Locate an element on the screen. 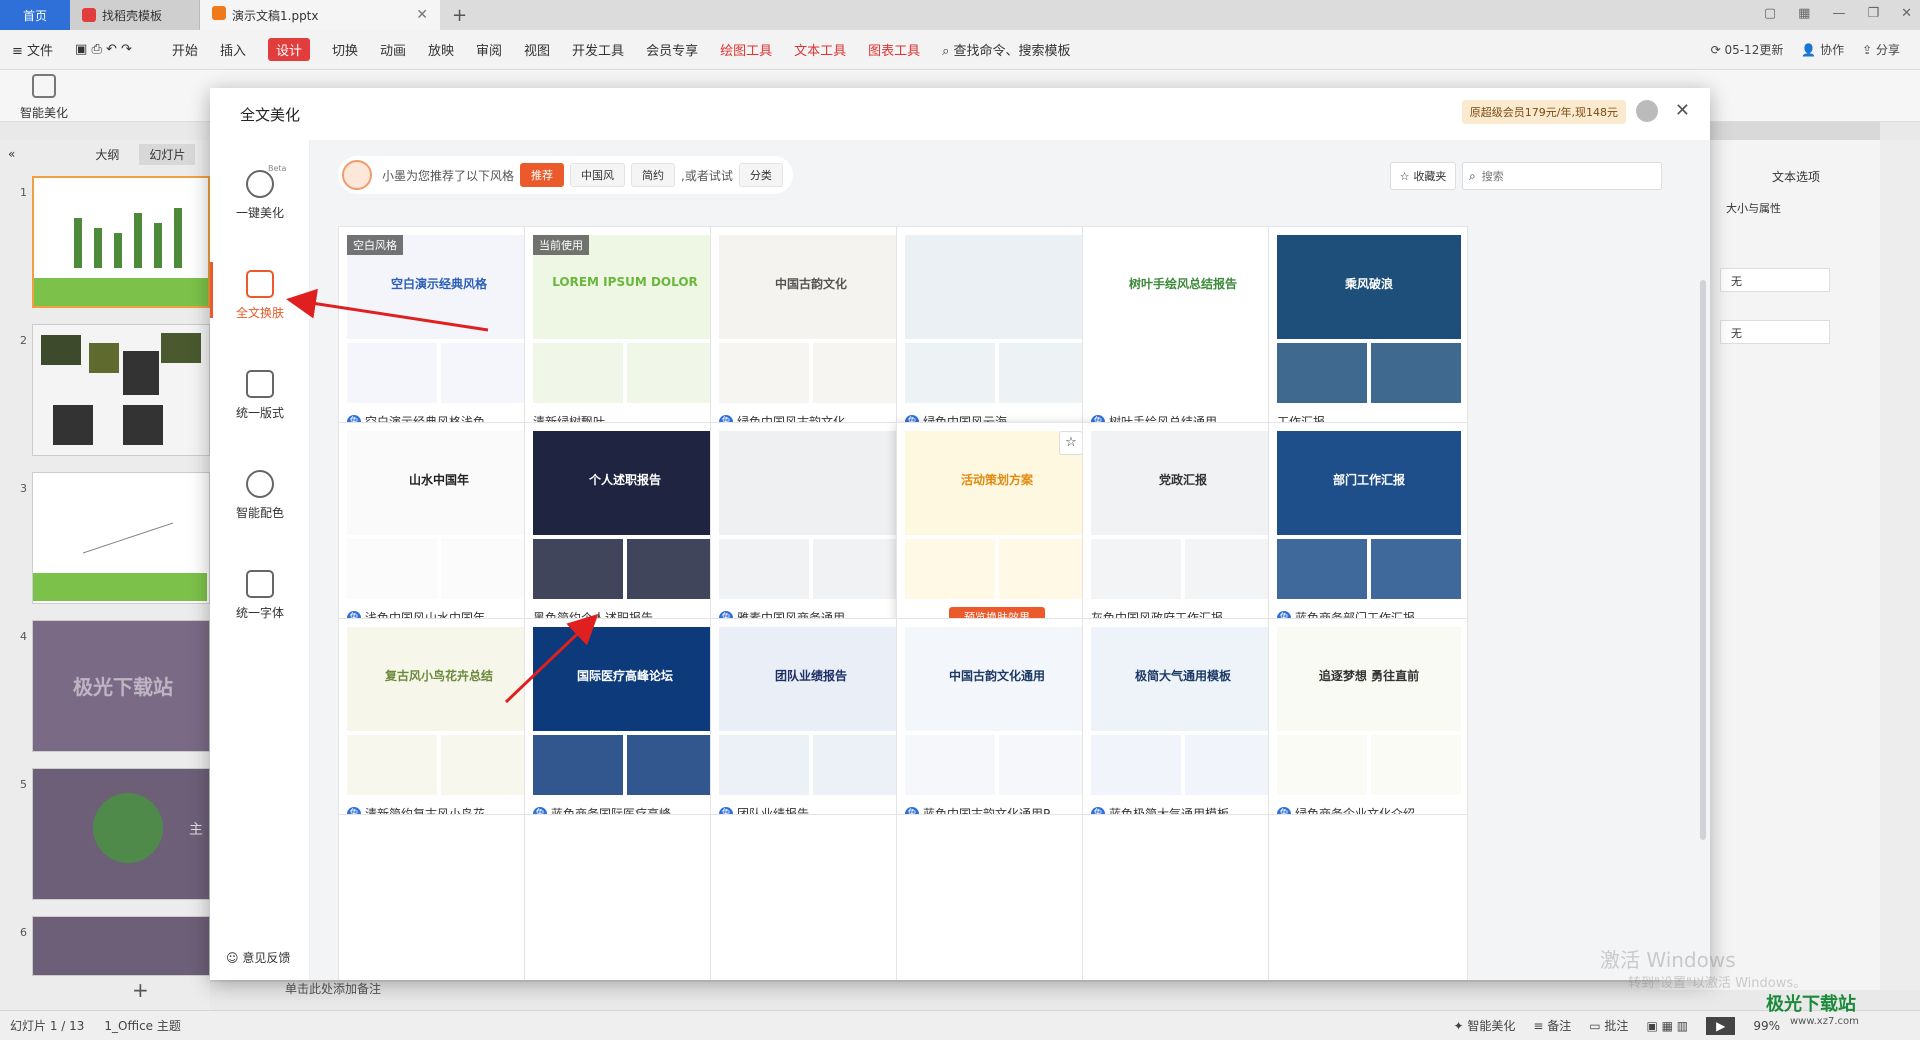 This screenshot has height=1040, width=1920. menu-design: 设计 is located at coordinates (288, 49).